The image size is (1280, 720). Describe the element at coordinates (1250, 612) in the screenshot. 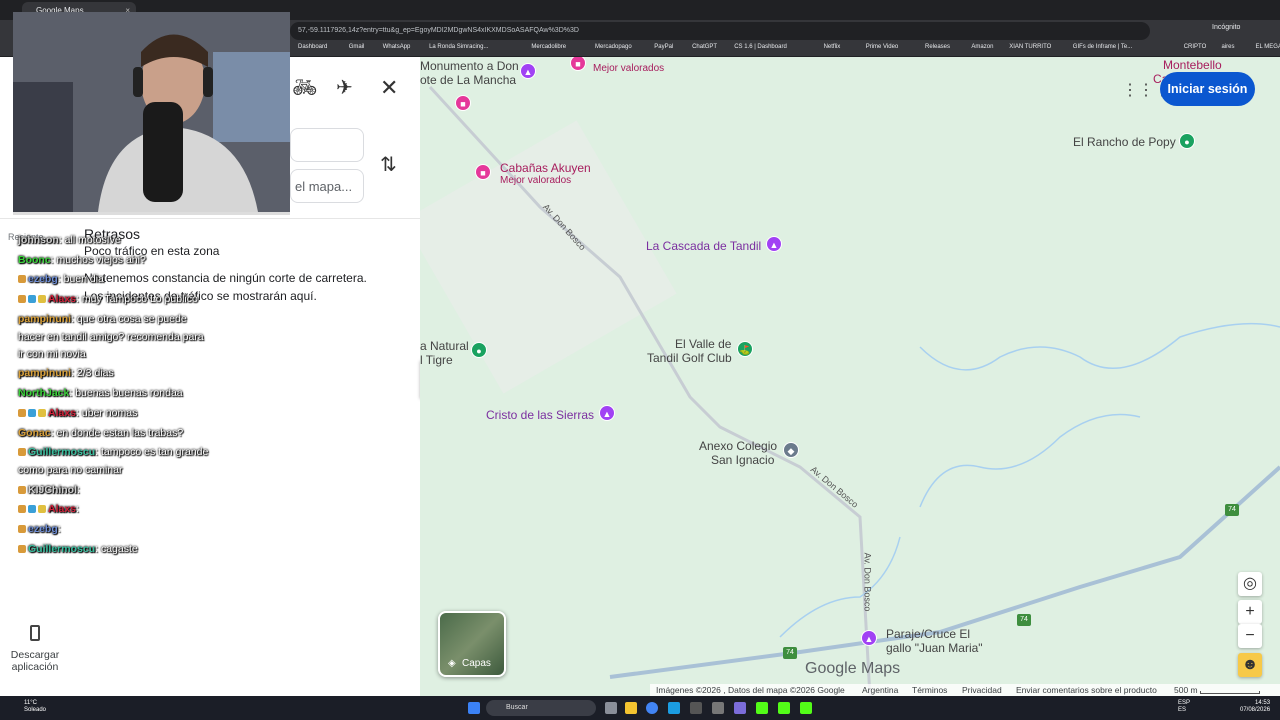

I see `zoom-in-button: +` at that location.